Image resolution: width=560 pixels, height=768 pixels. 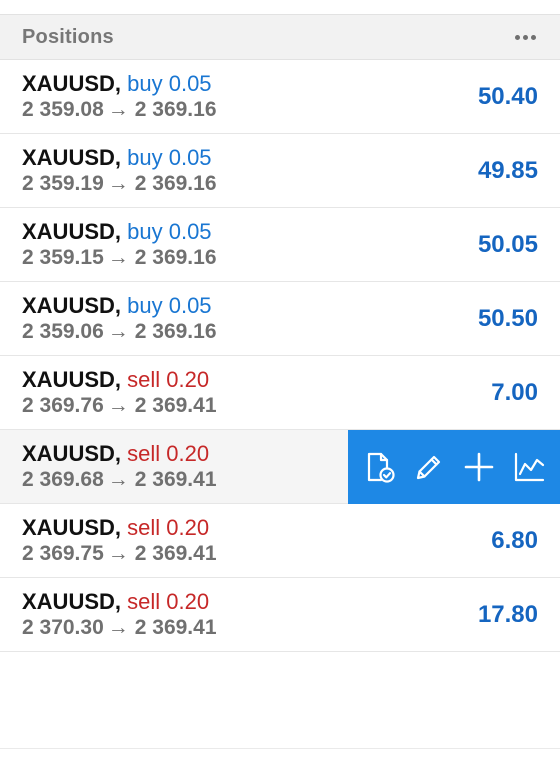 I want to click on position-profit: 50.05, so click(x=507, y=244).